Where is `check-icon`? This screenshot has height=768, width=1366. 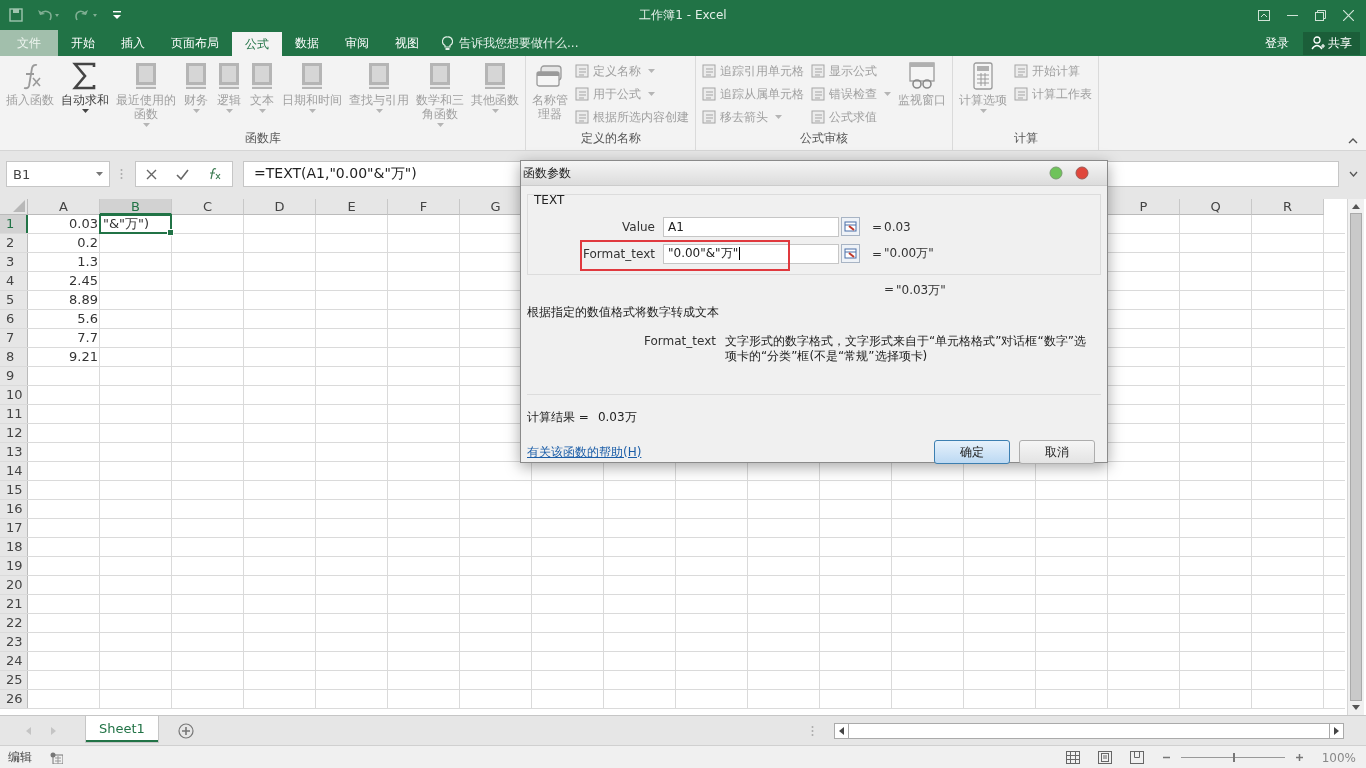
check-icon is located at coordinates (182, 174).